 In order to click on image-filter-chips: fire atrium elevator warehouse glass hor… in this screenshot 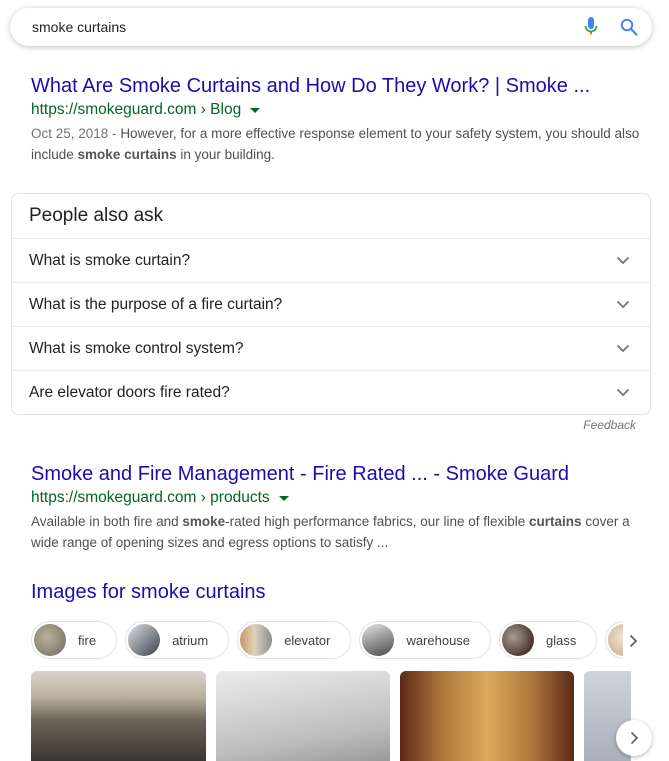, I will do `click(327, 641)`.